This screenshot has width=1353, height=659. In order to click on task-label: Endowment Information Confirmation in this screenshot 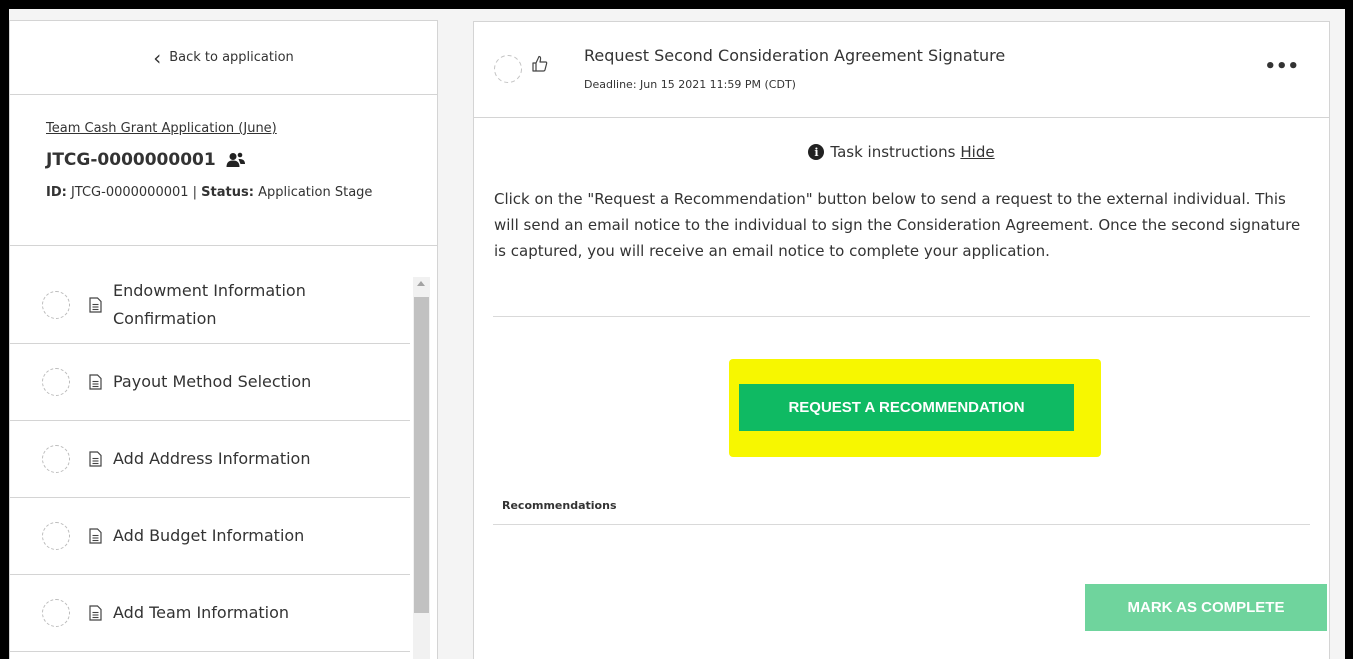, I will do `click(209, 304)`.